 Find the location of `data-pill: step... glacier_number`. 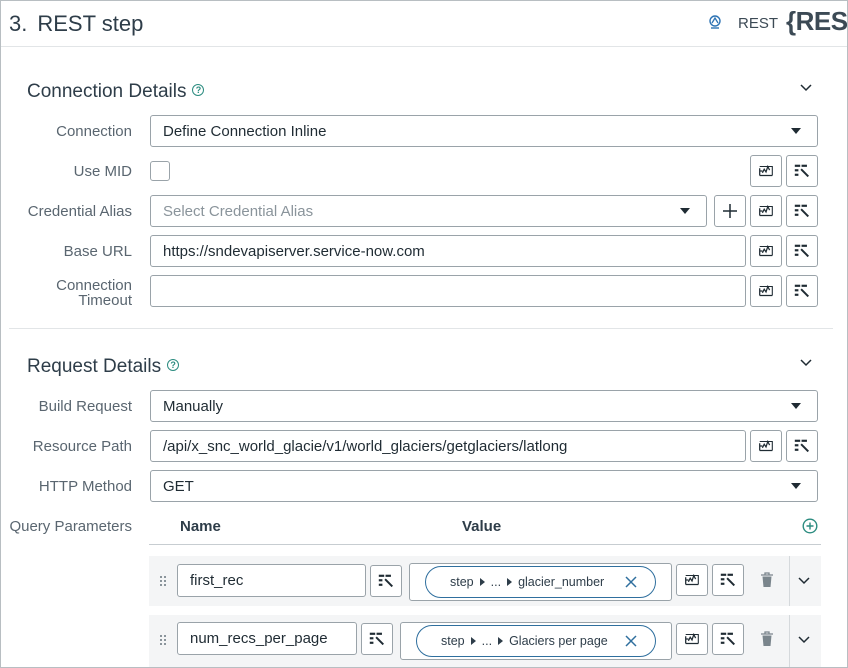

data-pill: step... glacier_number is located at coordinates (540, 582).